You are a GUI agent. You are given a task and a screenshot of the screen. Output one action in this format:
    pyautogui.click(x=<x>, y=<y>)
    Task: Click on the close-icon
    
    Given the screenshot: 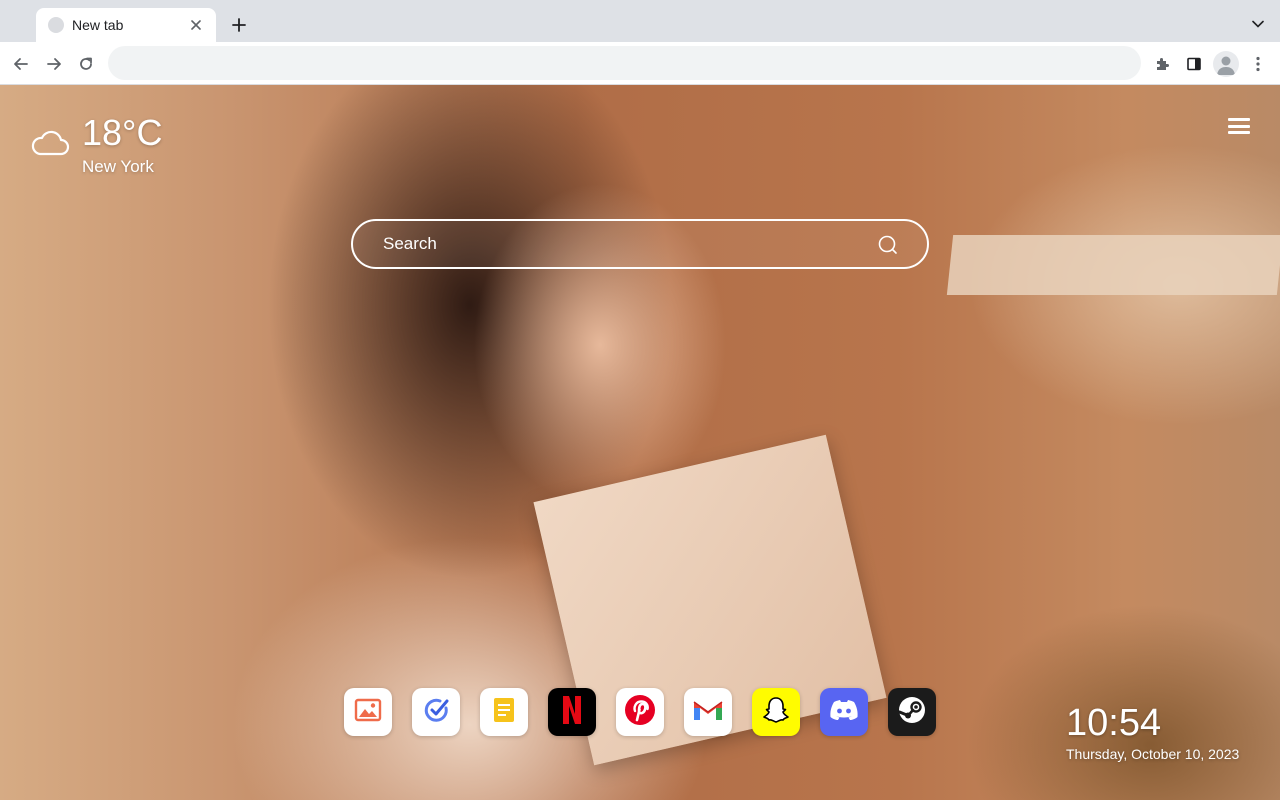 What is the action you would take?
    pyautogui.click(x=196, y=25)
    